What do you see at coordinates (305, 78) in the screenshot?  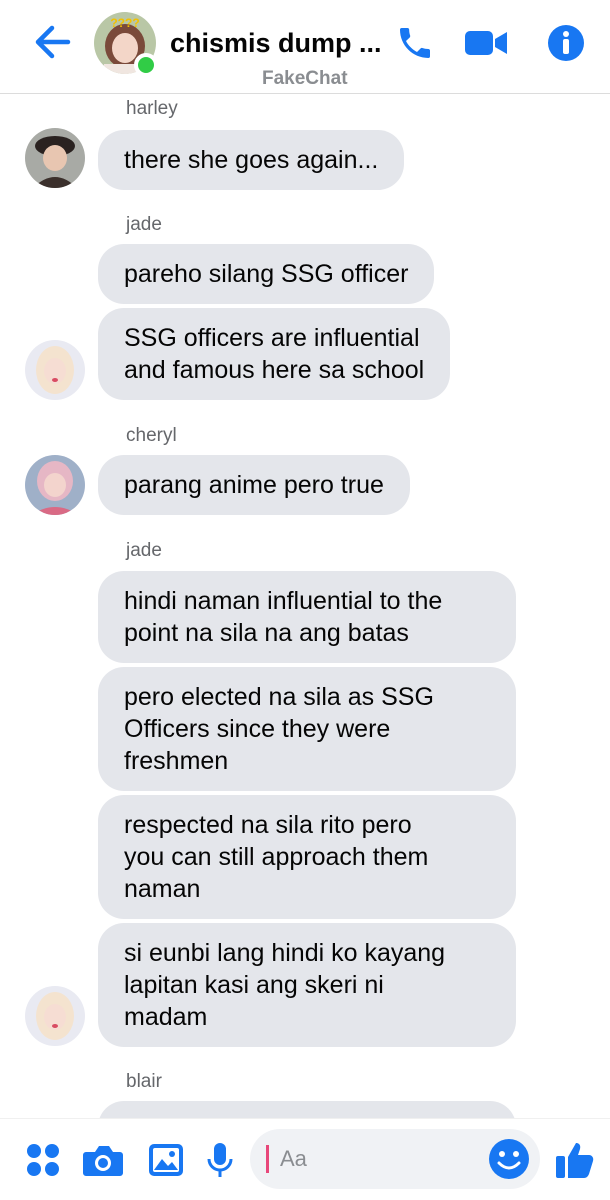 I see `chat-subtitle: FakeChat` at bounding box center [305, 78].